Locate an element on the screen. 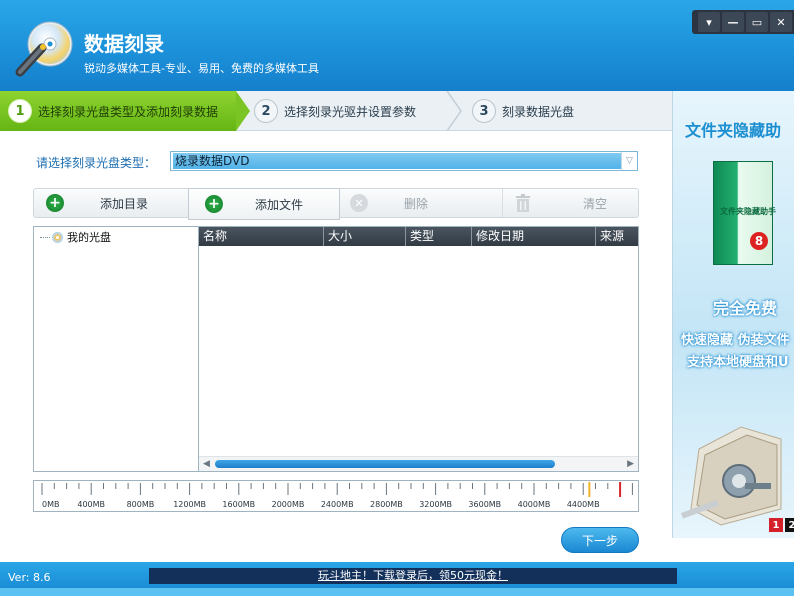  scroll-right-icon: ▶ is located at coordinates (630, 464).